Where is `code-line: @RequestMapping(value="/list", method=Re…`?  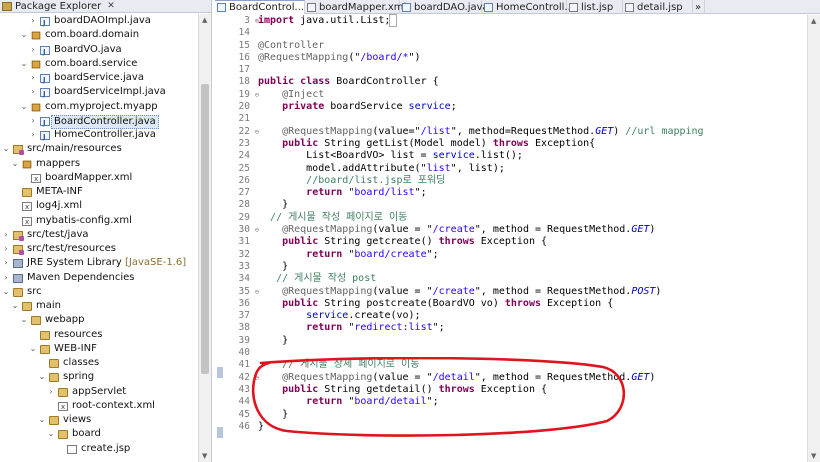
code-line: @RequestMapping(value="/list", method=Re… is located at coordinates (532, 132).